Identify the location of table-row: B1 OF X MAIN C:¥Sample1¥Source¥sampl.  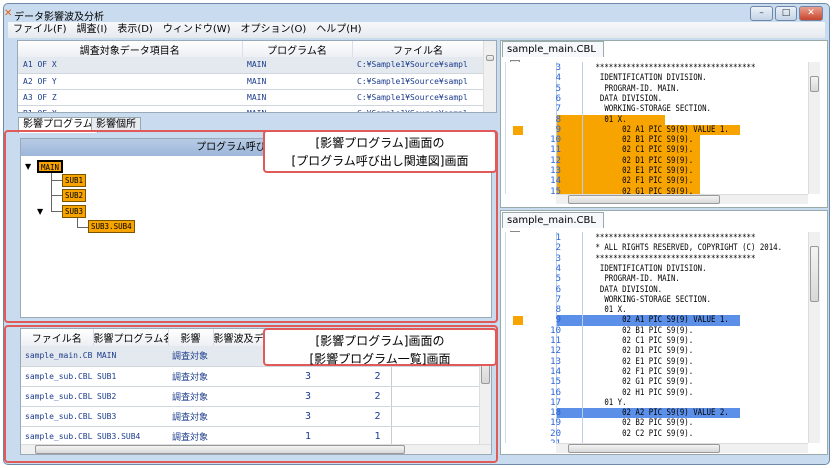
(251, 108).